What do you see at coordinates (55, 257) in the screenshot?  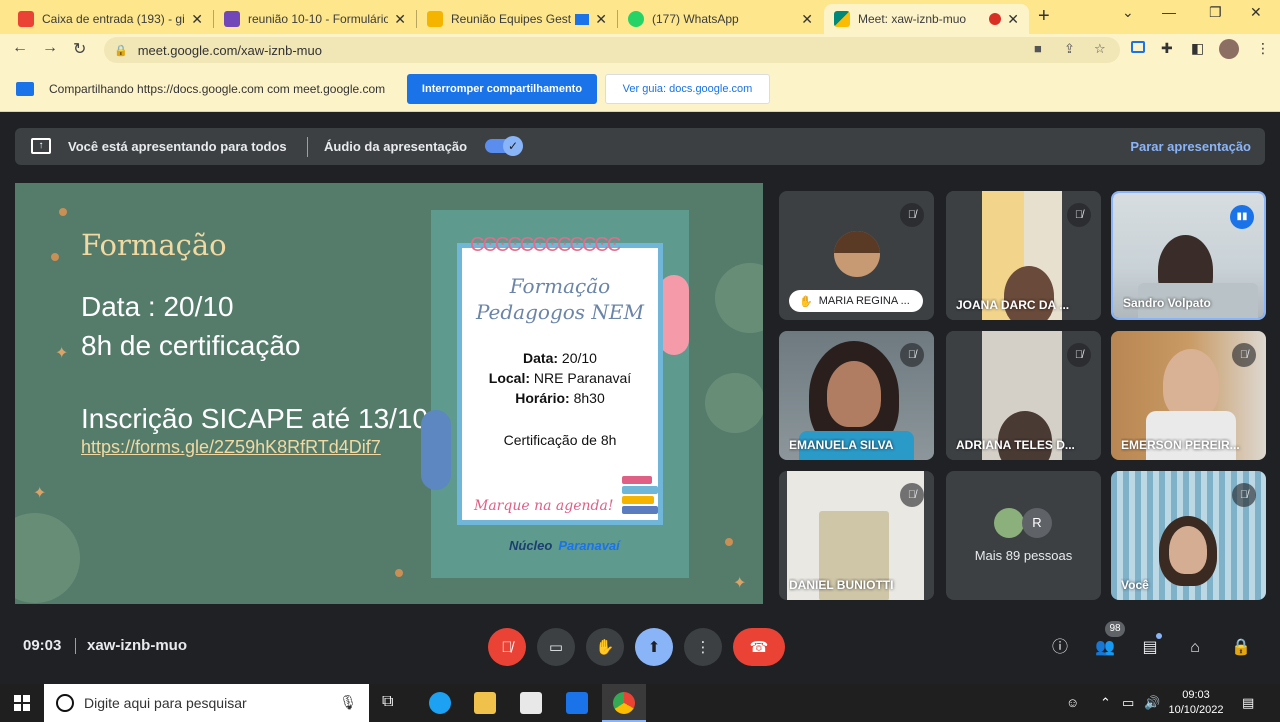 I see `decor-dot` at bounding box center [55, 257].